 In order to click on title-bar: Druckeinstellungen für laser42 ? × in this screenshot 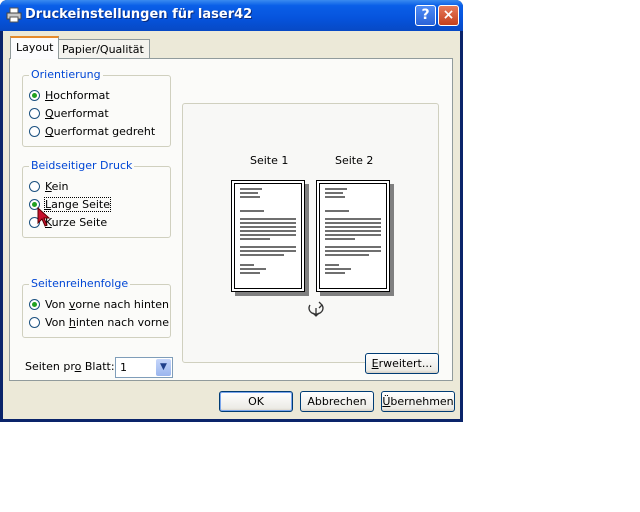, I will do `click(231, 15)`.